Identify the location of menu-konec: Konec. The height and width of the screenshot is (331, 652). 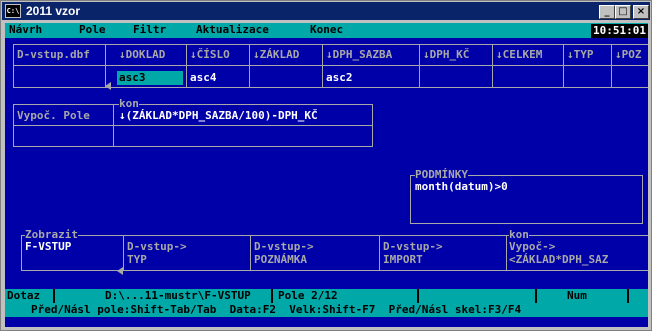
(326, 30).